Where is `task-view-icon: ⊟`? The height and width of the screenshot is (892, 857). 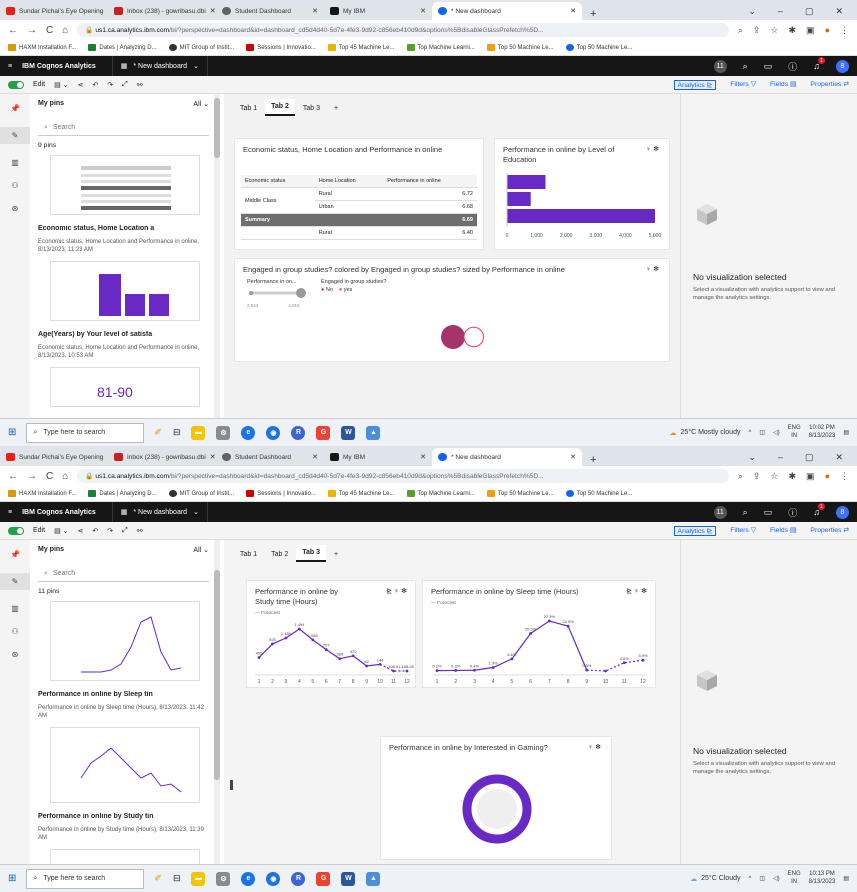 task-view-icon: ⊟ is located at coordinates (177, 432).